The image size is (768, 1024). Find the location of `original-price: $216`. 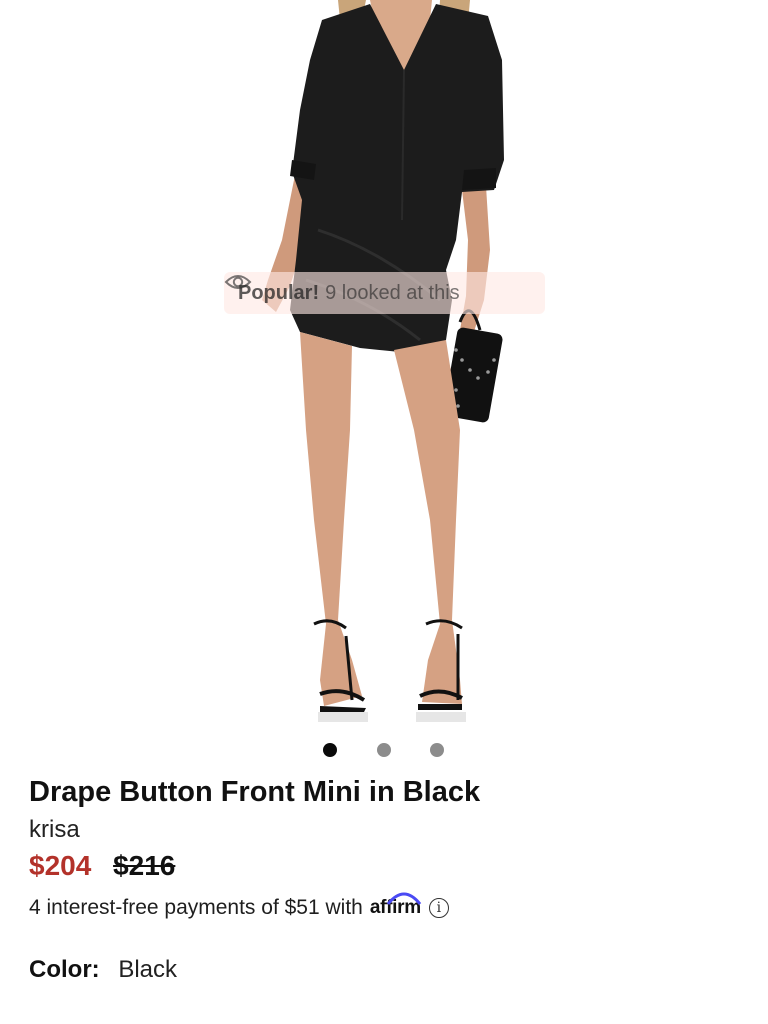

original-price: $216 is located at coordinates (144, 865).